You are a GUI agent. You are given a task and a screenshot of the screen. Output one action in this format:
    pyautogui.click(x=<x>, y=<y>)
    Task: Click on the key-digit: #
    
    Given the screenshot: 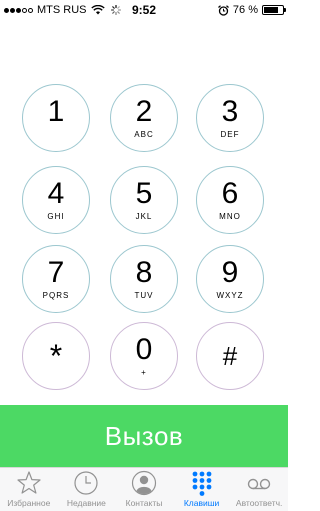 What is the action you would take?
    pyautogui.click(x=230, y=356)
    